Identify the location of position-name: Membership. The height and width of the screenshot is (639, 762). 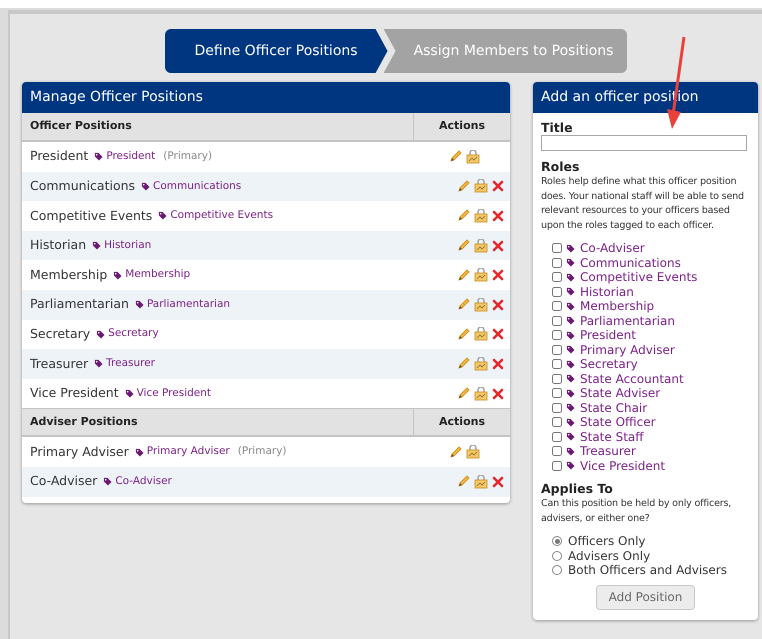
(69, 275).